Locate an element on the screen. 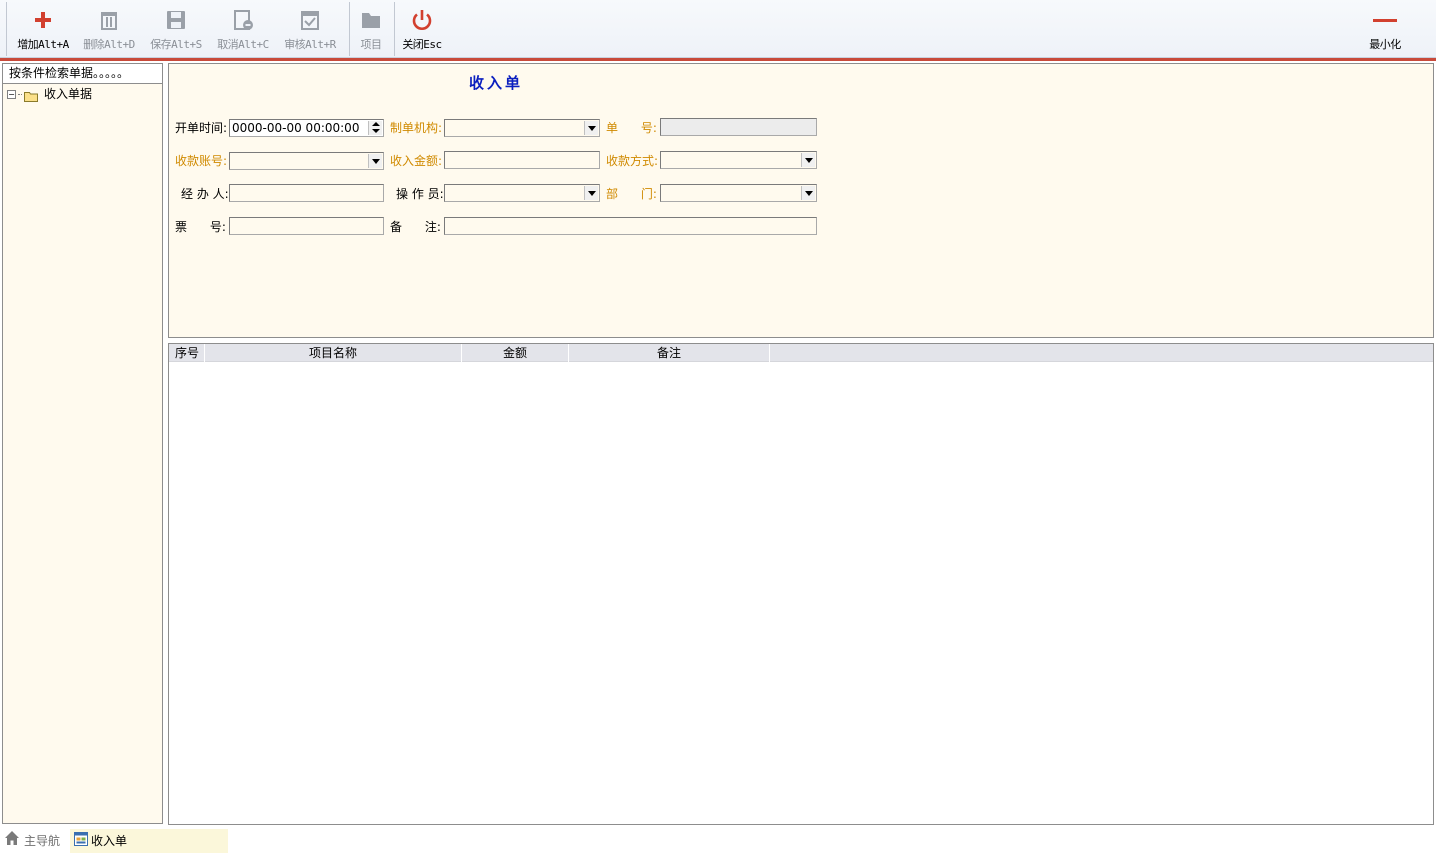  item-button: 项目 is located at coordinates (371, 29).